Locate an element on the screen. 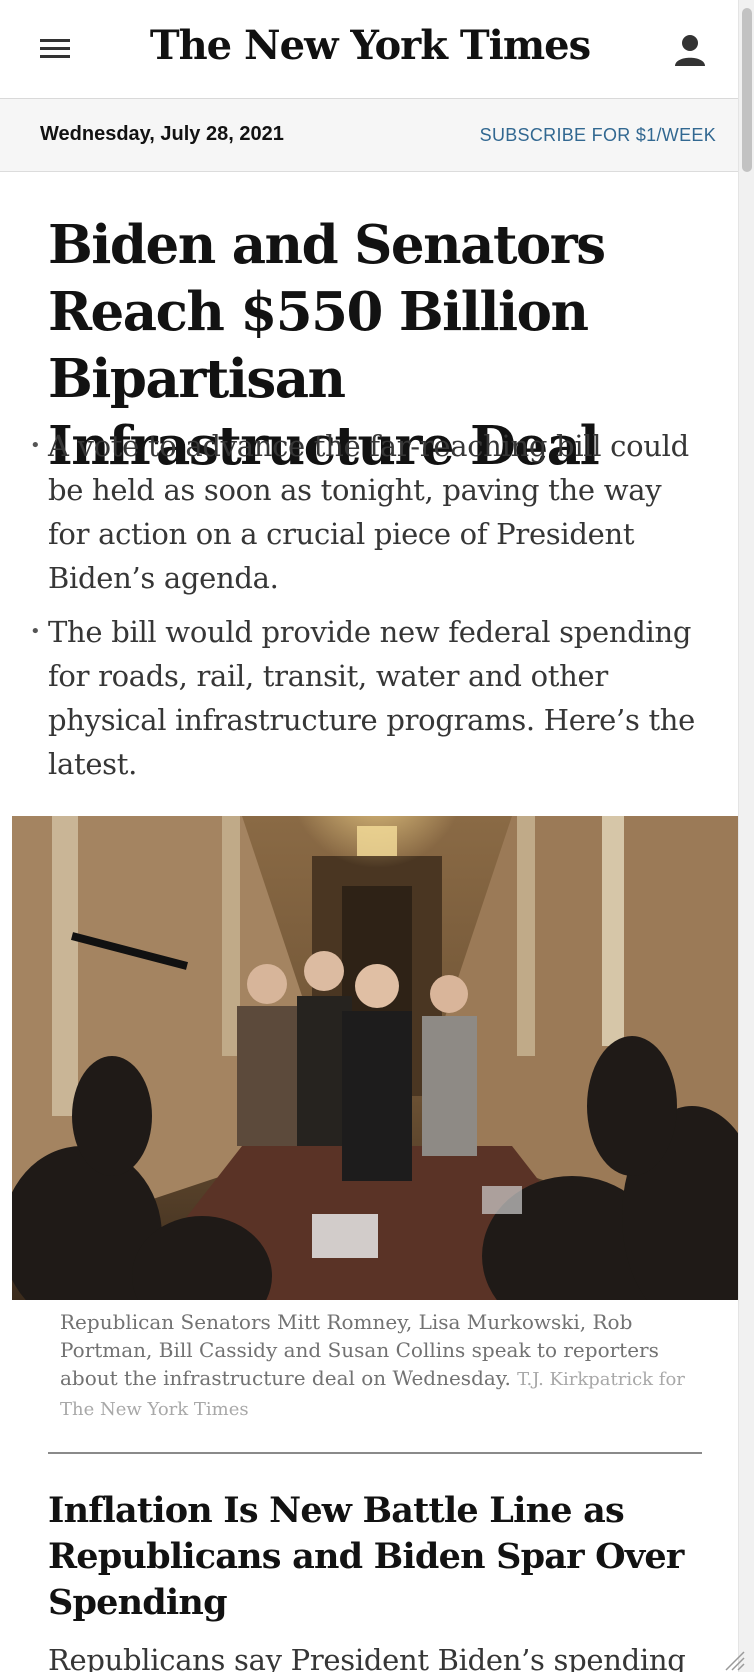 The image size is (754, 1672). hamburger-menu-icon is located at coordinates (54, 51).